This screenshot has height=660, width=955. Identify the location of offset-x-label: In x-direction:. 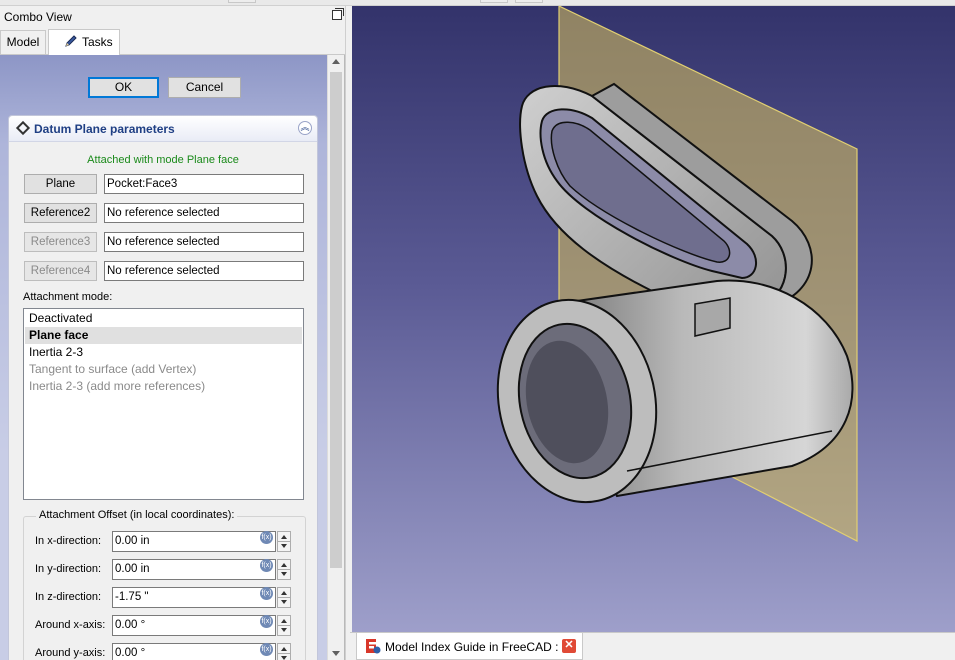
(68, 541).